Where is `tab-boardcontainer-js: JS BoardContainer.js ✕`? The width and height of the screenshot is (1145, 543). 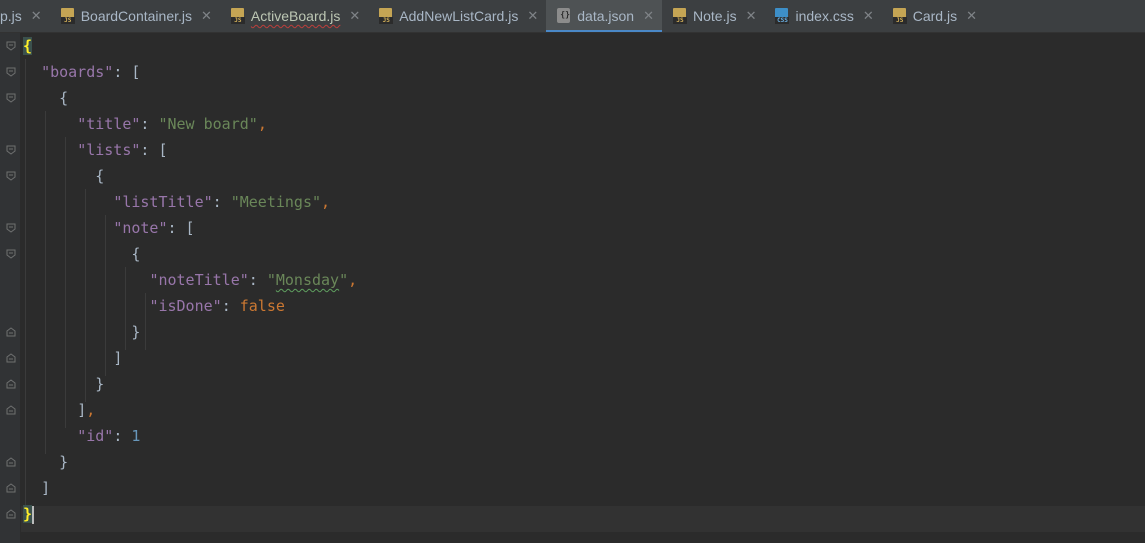 tab-boardcontainer-js: JS BoardContainer.js ✕ is located at coordinates (135, 16).